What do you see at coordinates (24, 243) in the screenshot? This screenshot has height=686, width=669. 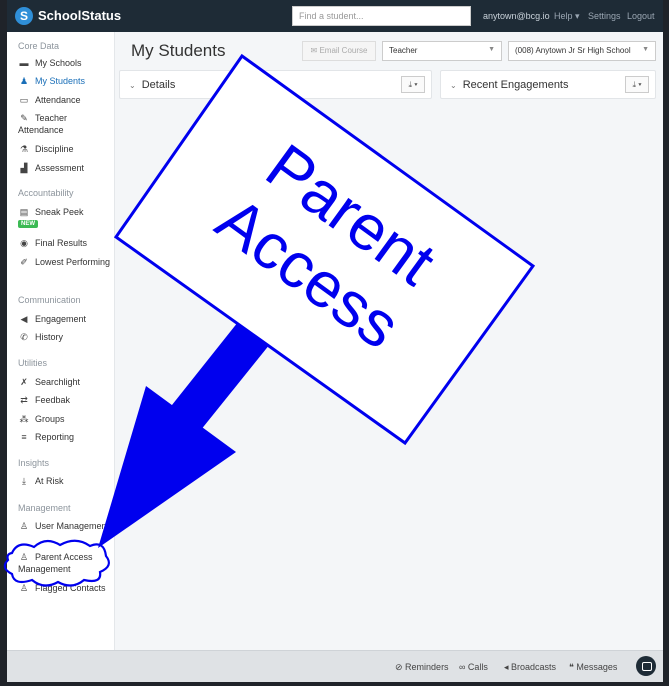 I see `eye-icon: ◉` at bounding box center [24, 243].